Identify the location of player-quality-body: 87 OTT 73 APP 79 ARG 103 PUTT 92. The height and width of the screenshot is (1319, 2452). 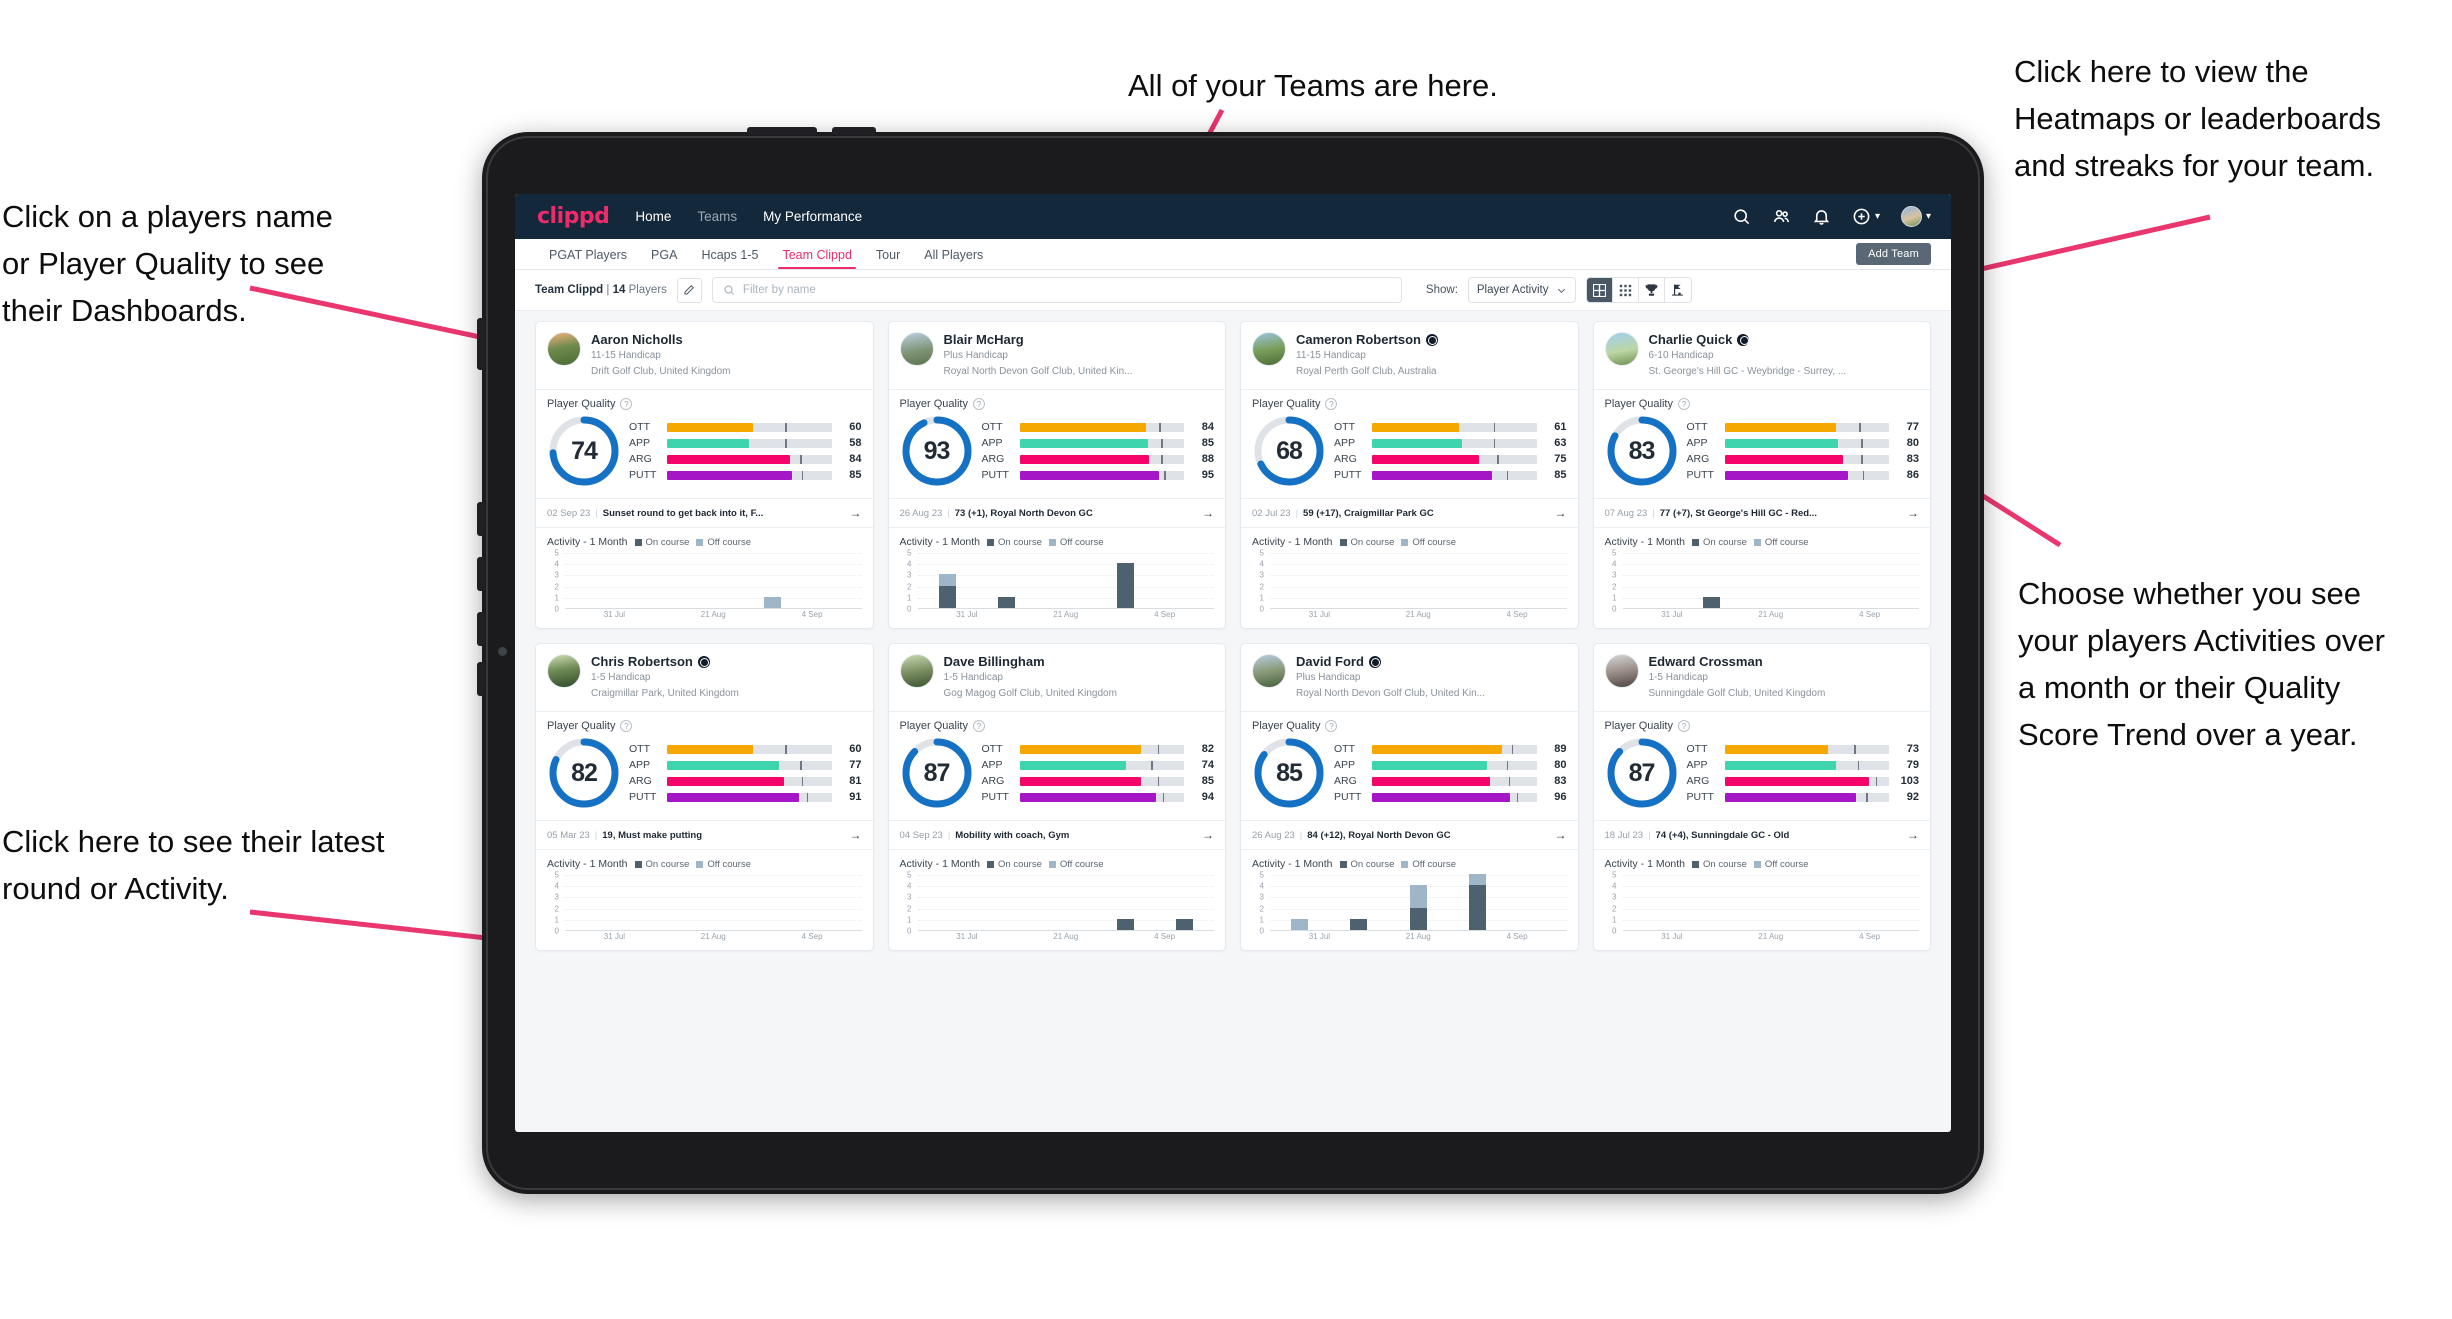
(1762, 777).